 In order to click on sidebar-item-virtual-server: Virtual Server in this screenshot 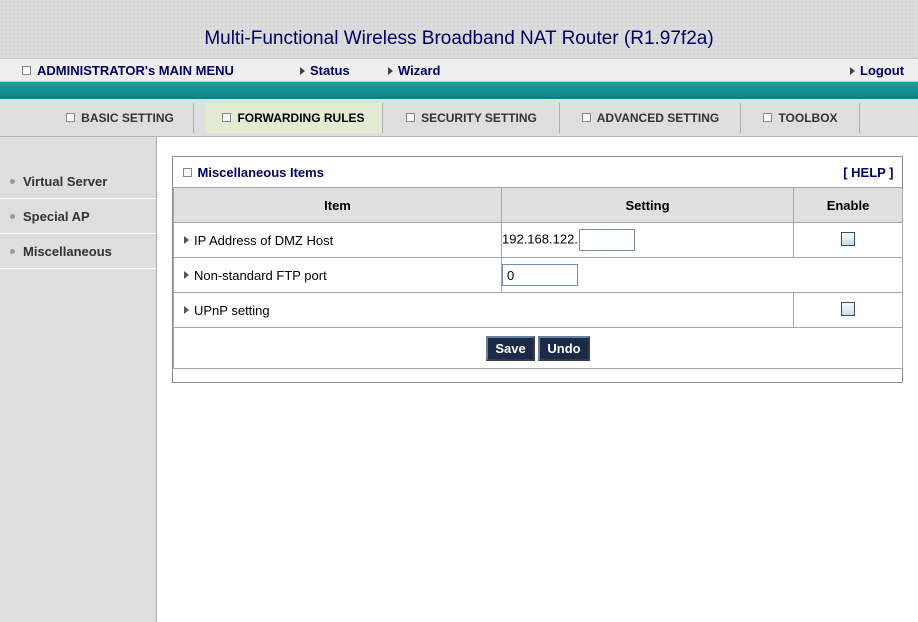, I will do `click(78, 182)`.